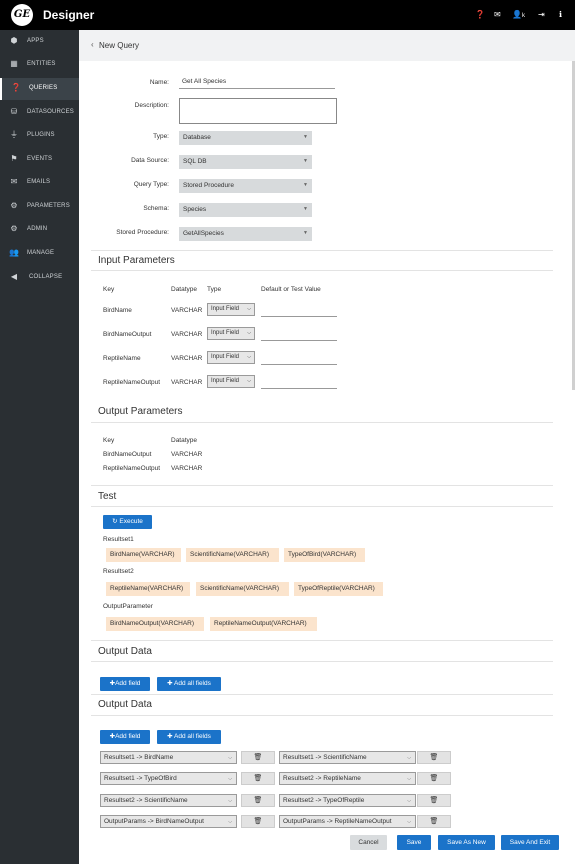 The height and width of the screenshot is (864, 575). Describe the element at coordinates (35, 41) in the screenshot. I see `sidebar-item-label: APPS` at that location.